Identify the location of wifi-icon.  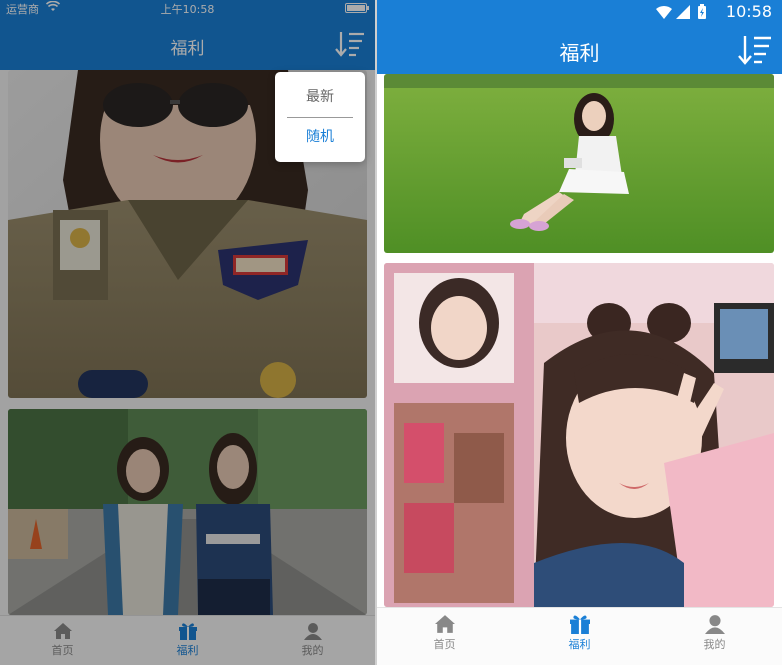
(664, 12).